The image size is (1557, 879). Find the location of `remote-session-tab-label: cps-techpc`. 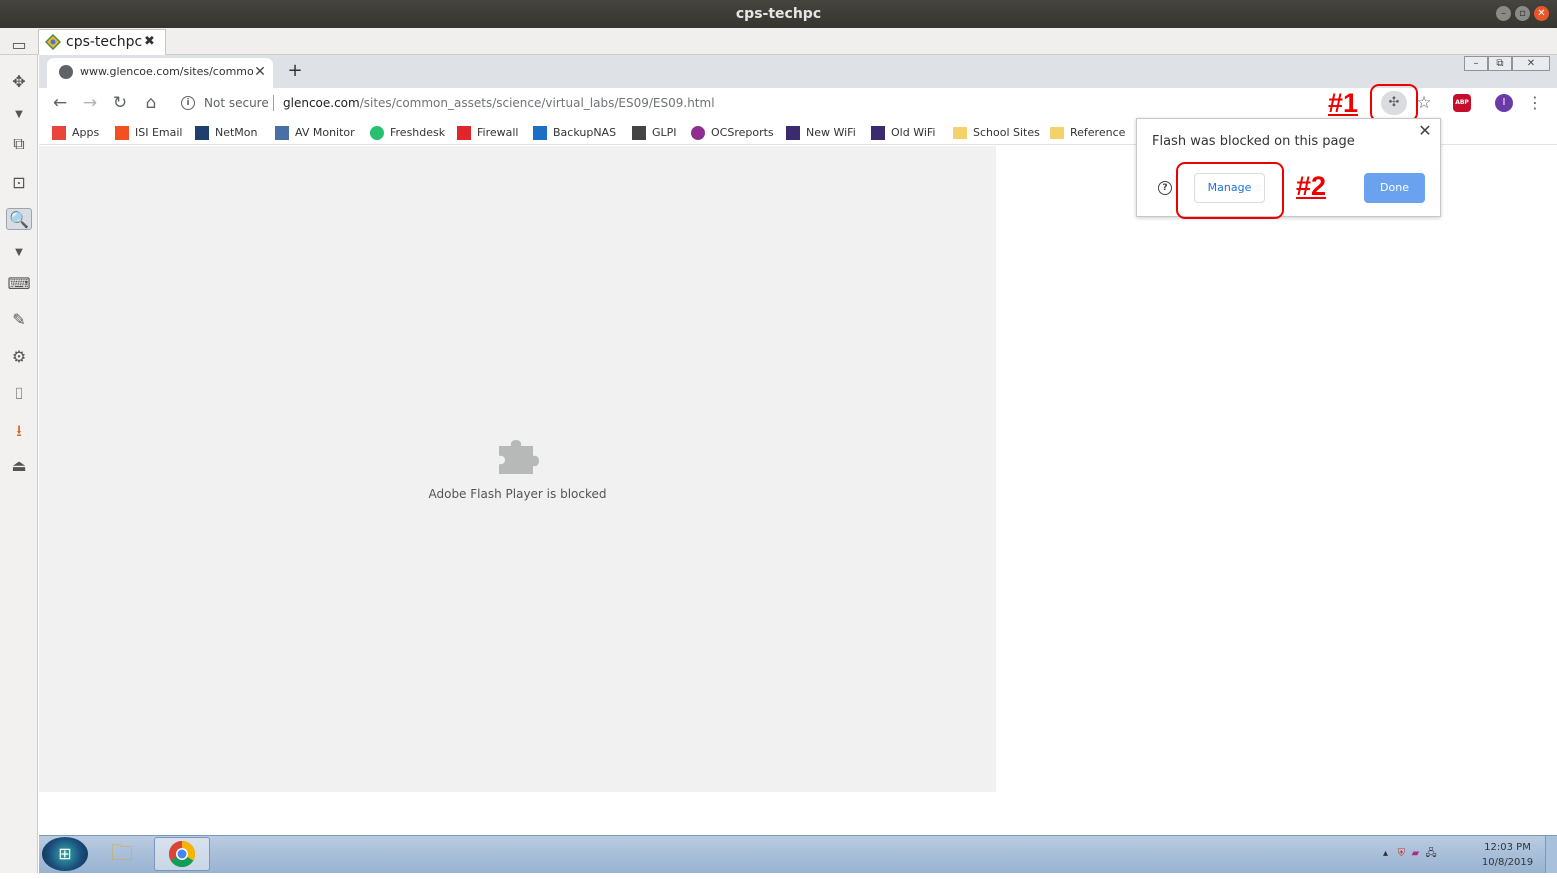

remote-session-tab-label: cps-techpc is located at coordinates (104, 42).